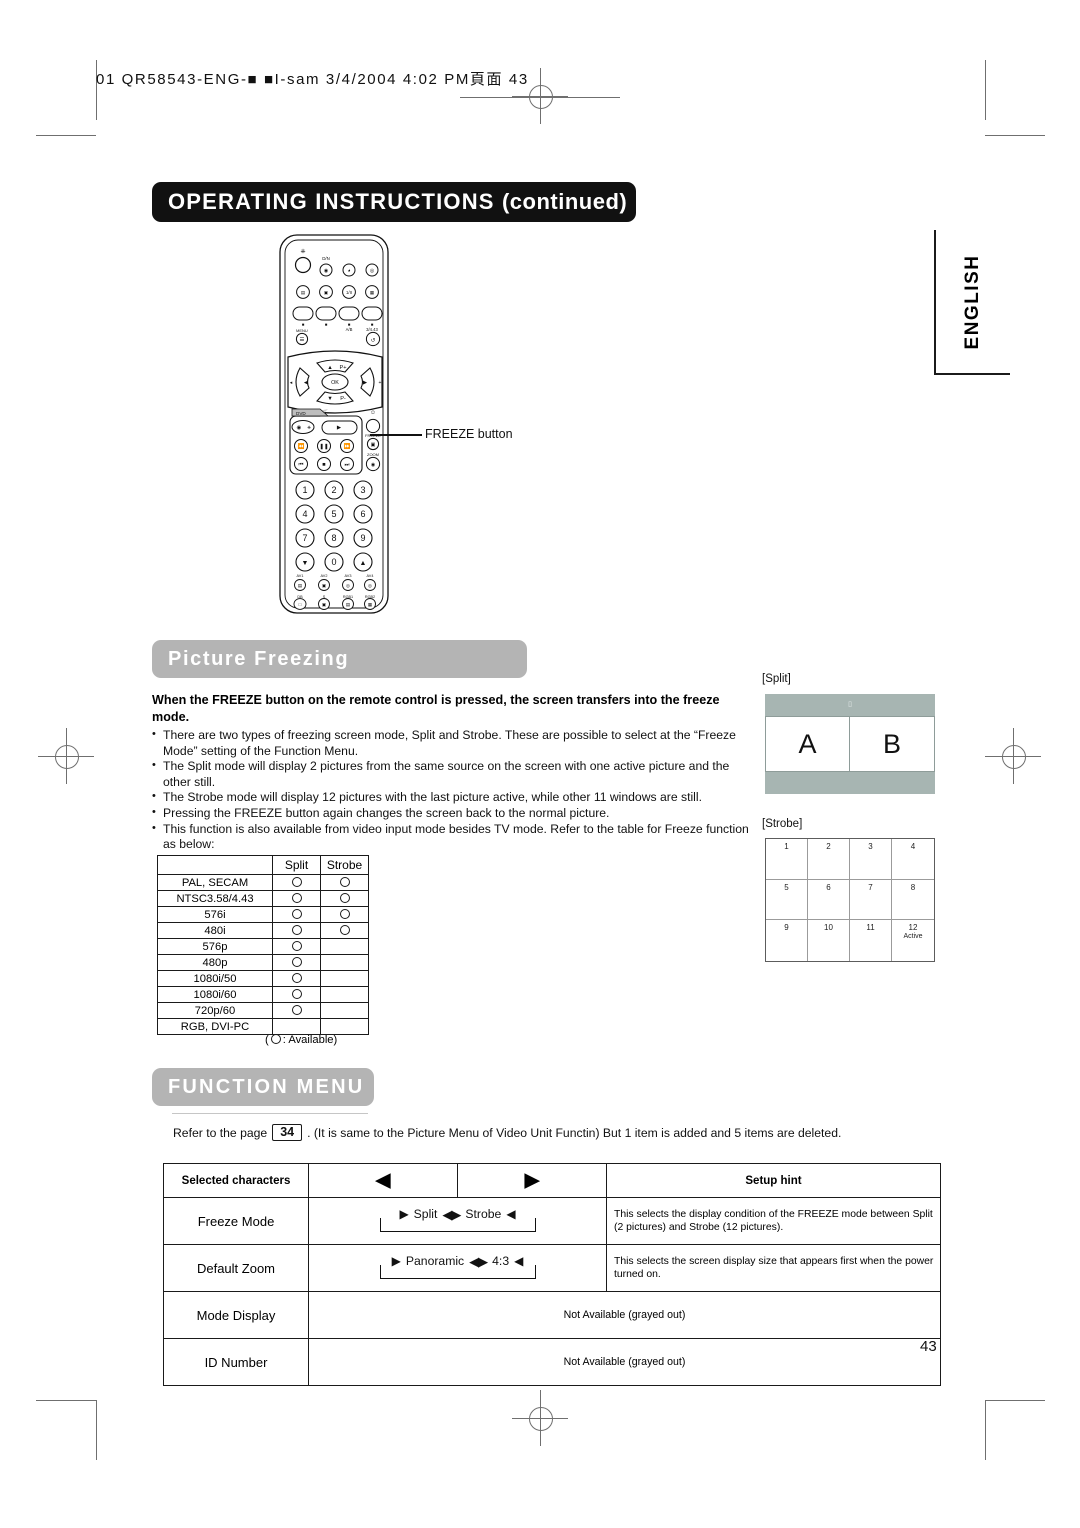 This screenshot has height=1528, width=1080. What do you see at coordinates (383, 1180) in the screenshot?
I see `left-arrow-icon: ◀` at bounding box center [383, 1180].